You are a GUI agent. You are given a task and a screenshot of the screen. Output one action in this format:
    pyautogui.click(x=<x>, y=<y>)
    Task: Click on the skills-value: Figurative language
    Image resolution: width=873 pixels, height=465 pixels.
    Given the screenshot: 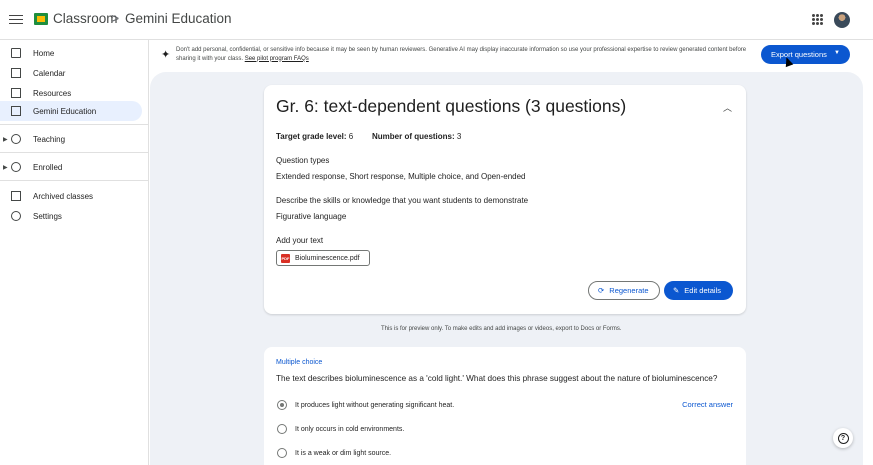 What is the action you would take?
    pyautogui.click(x=311, y=216)
    